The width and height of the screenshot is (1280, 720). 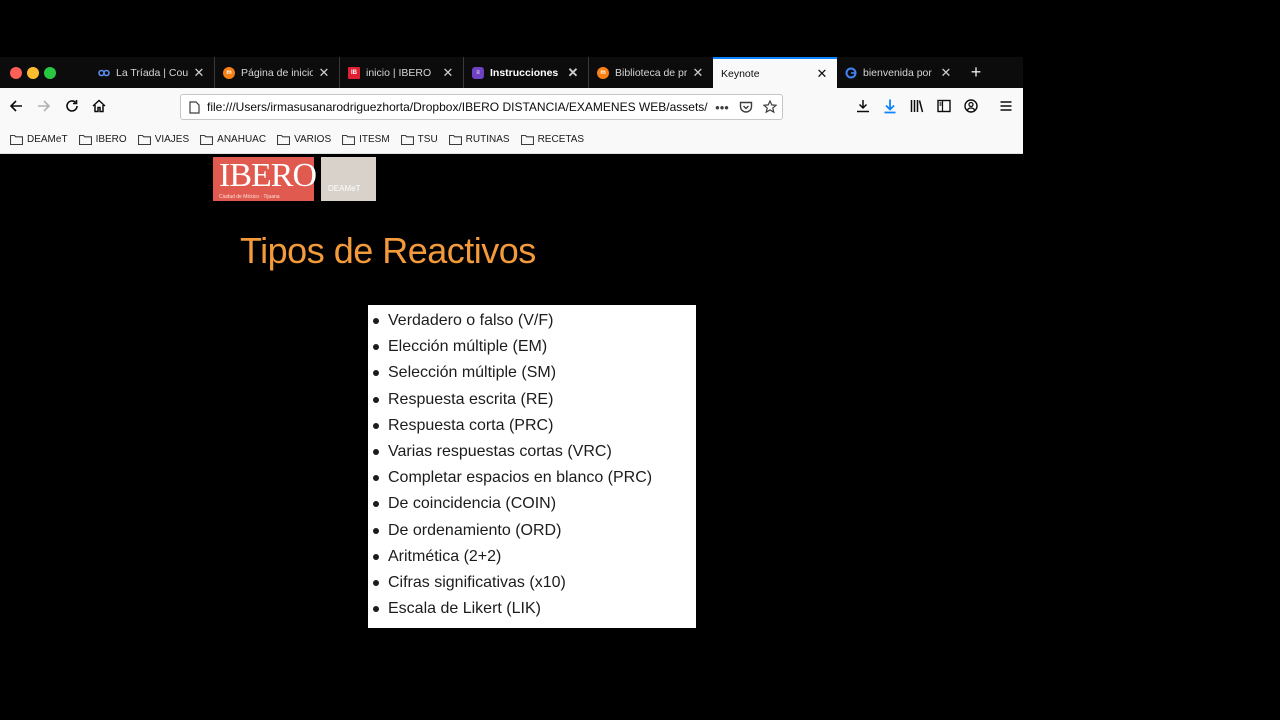 I want to click on home-button, so click(x=99, y=106).